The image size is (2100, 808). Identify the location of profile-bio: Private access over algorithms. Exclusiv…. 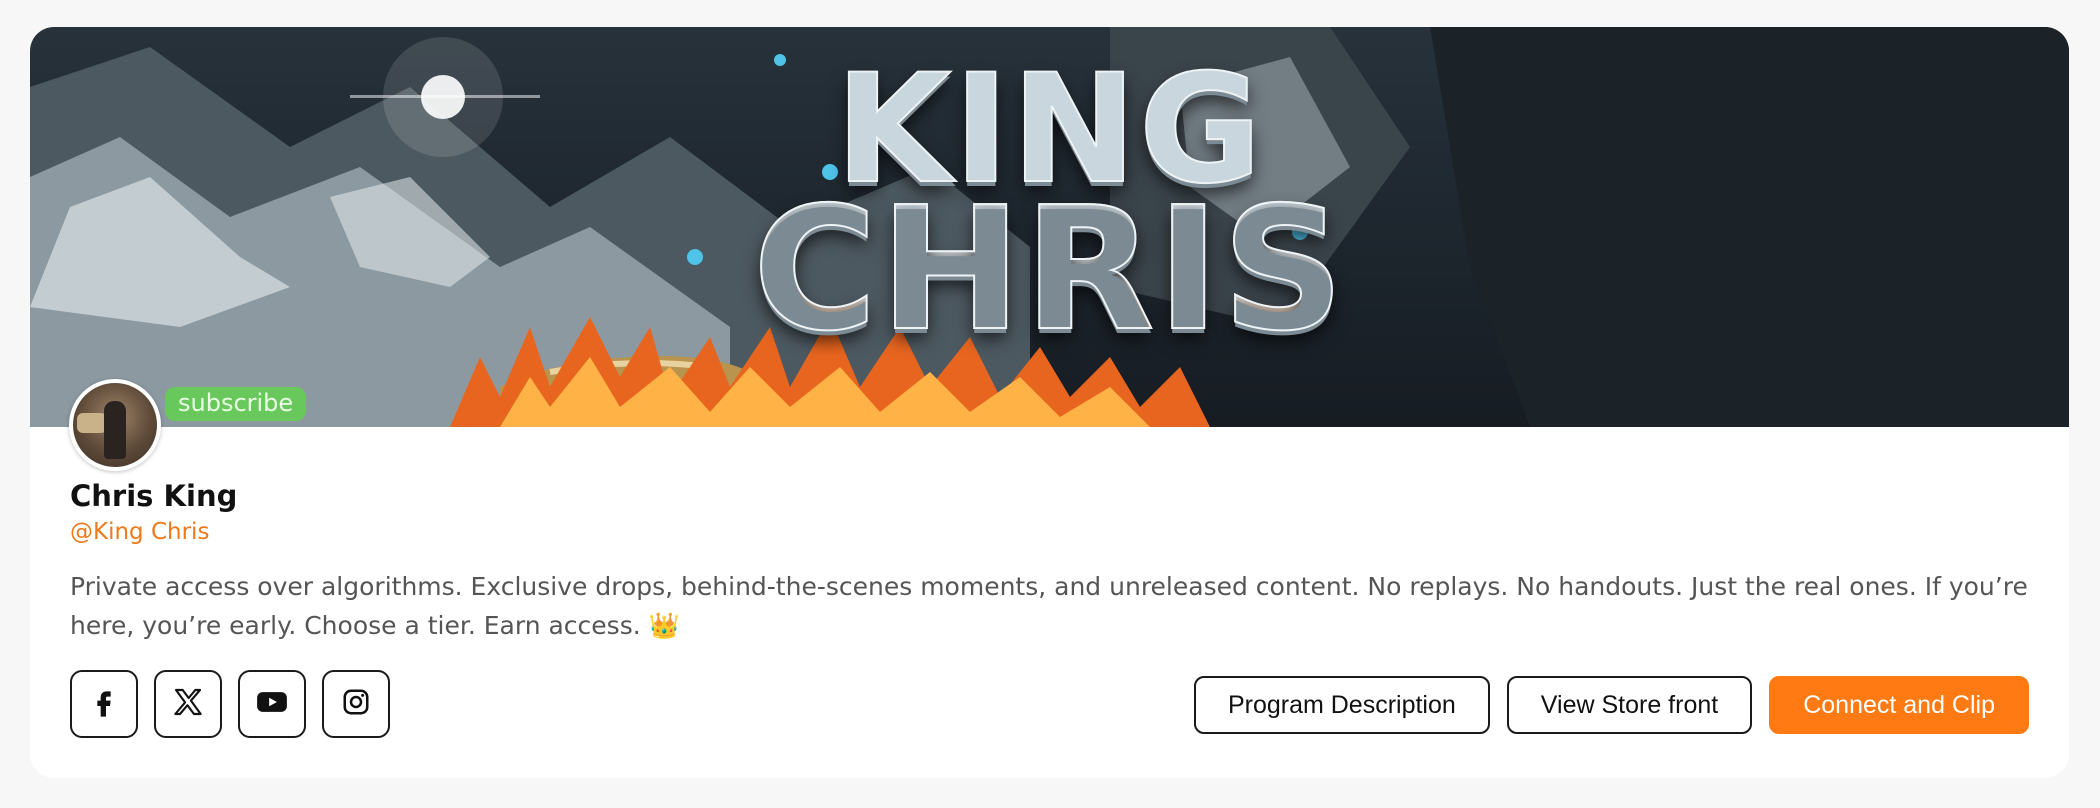
(1049, 606).